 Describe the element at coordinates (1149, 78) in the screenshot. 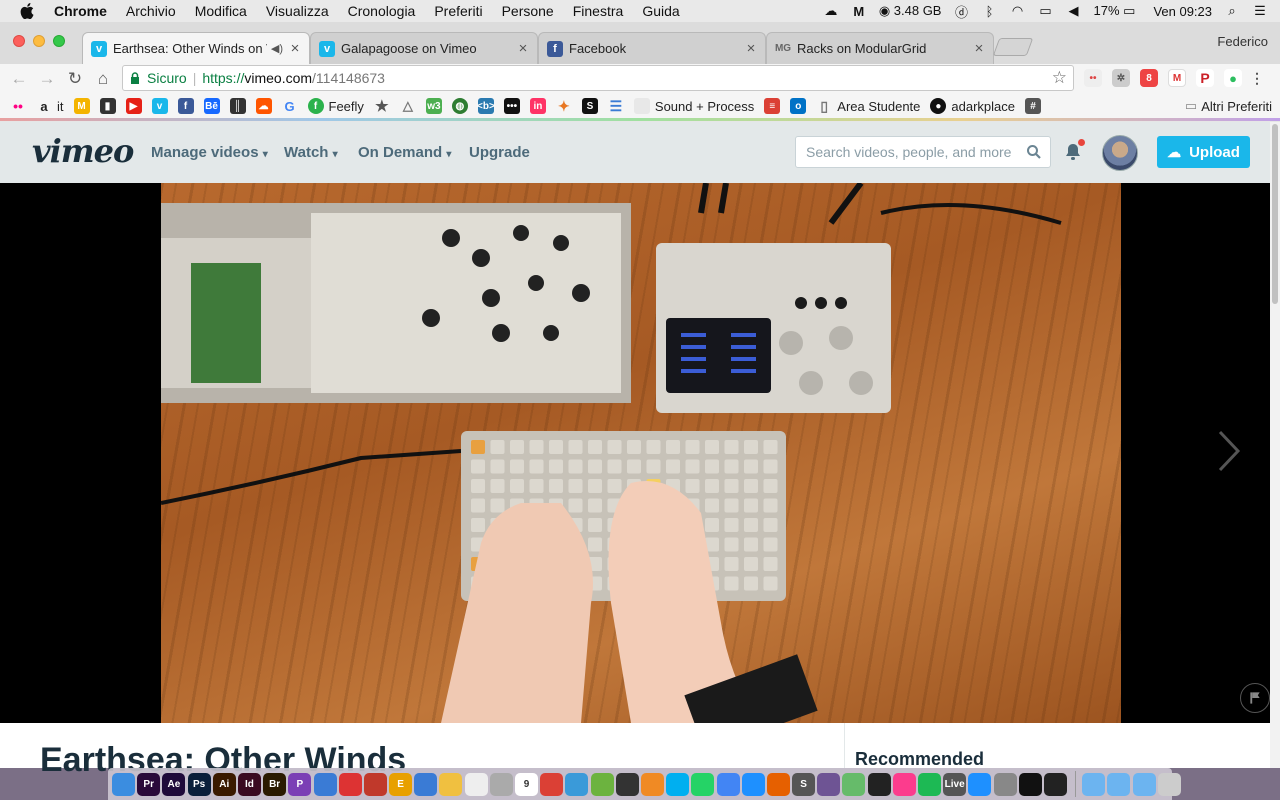

I see `counter-extension-icon: 8` at that location.